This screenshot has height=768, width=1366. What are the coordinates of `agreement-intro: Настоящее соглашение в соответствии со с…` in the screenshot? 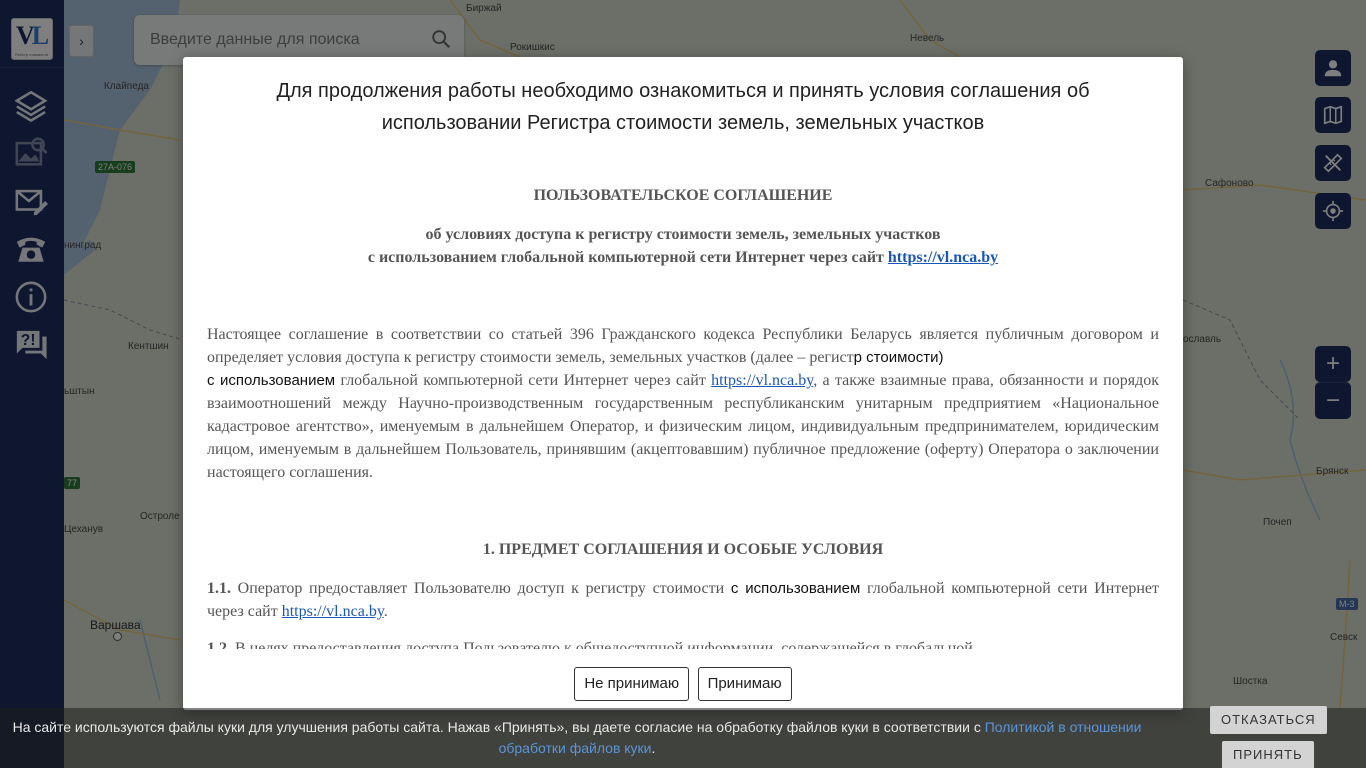 It's located at (683, 403).